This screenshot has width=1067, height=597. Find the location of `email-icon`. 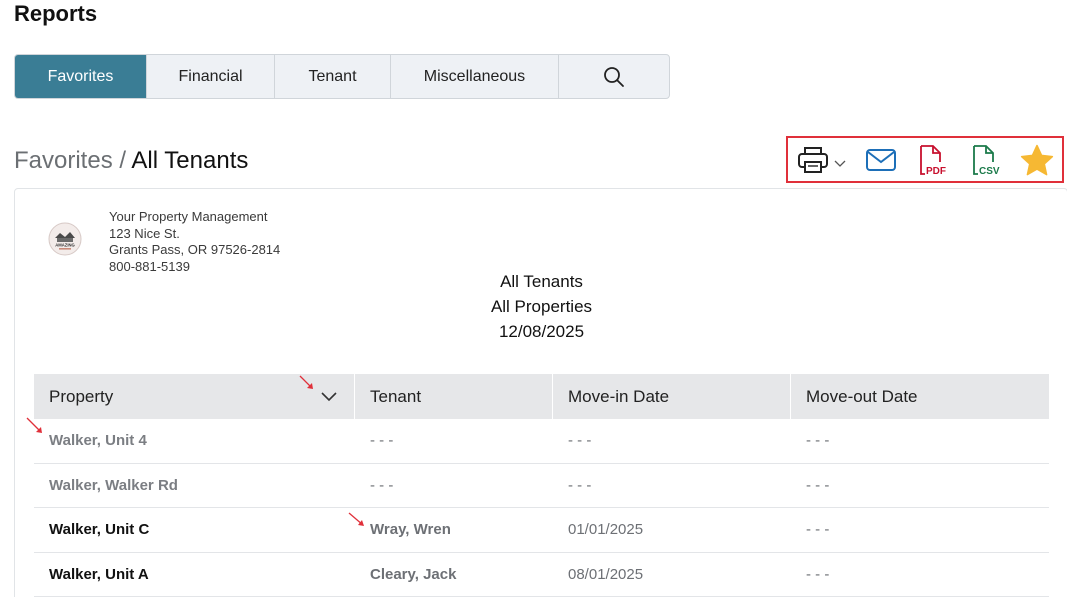

email-icon is located at coordinates (881, 159).